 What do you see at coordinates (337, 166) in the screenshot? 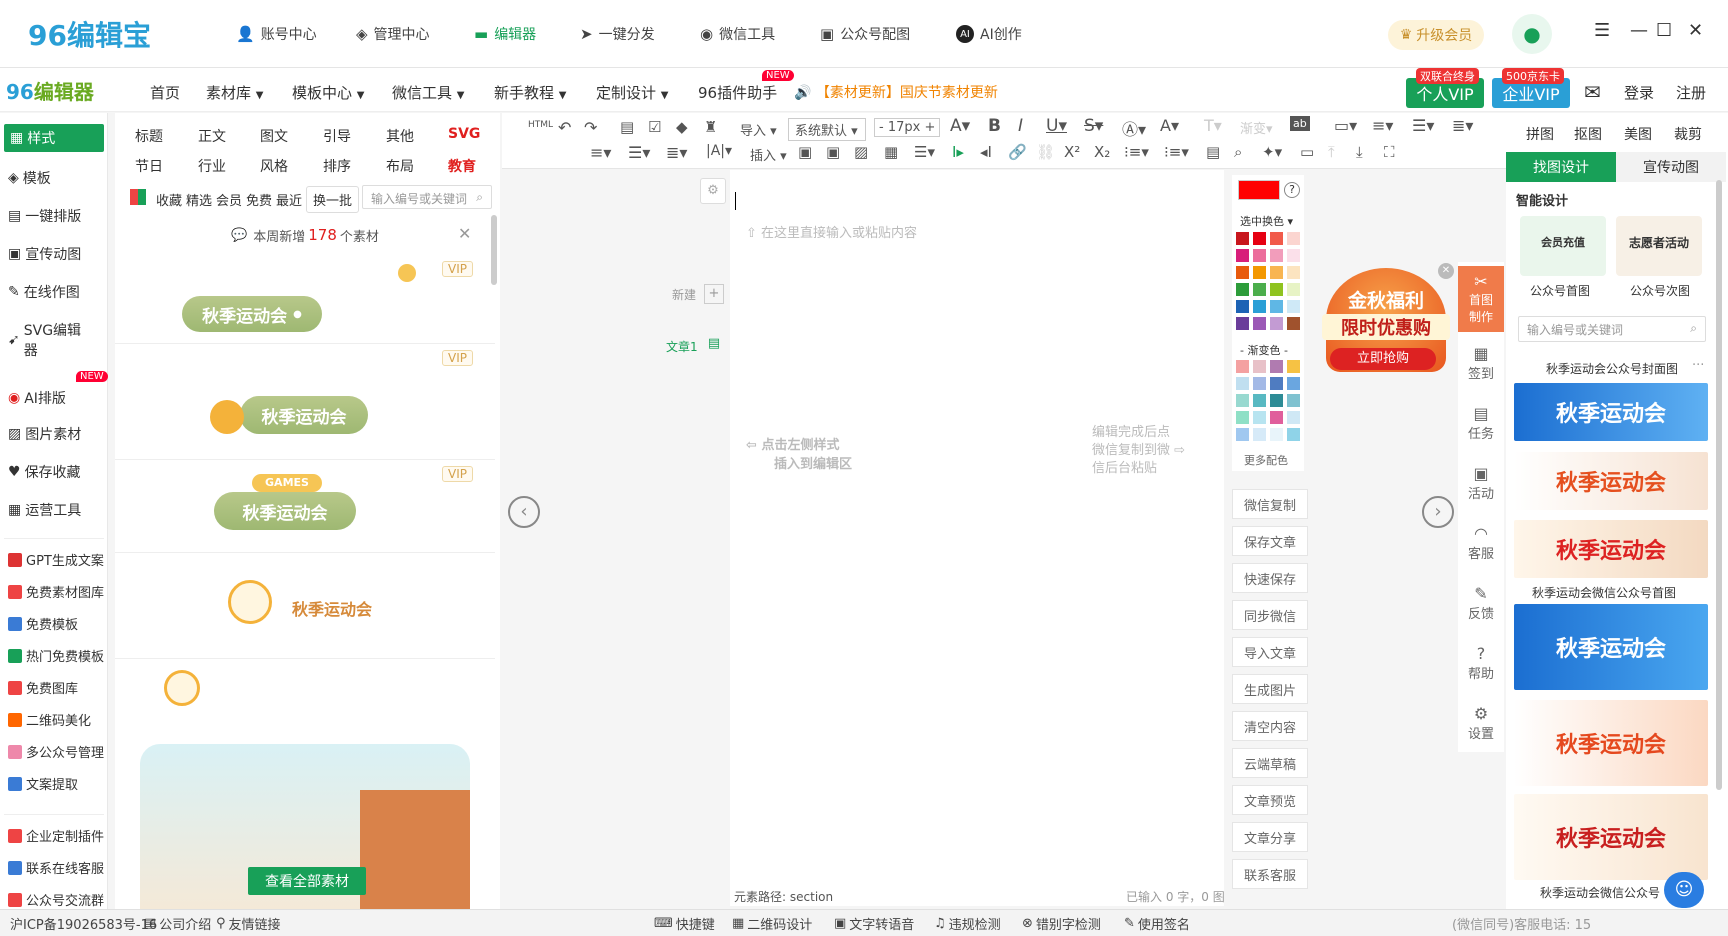
I see `cat-sort: 排序` at bounding box center [337, 166].